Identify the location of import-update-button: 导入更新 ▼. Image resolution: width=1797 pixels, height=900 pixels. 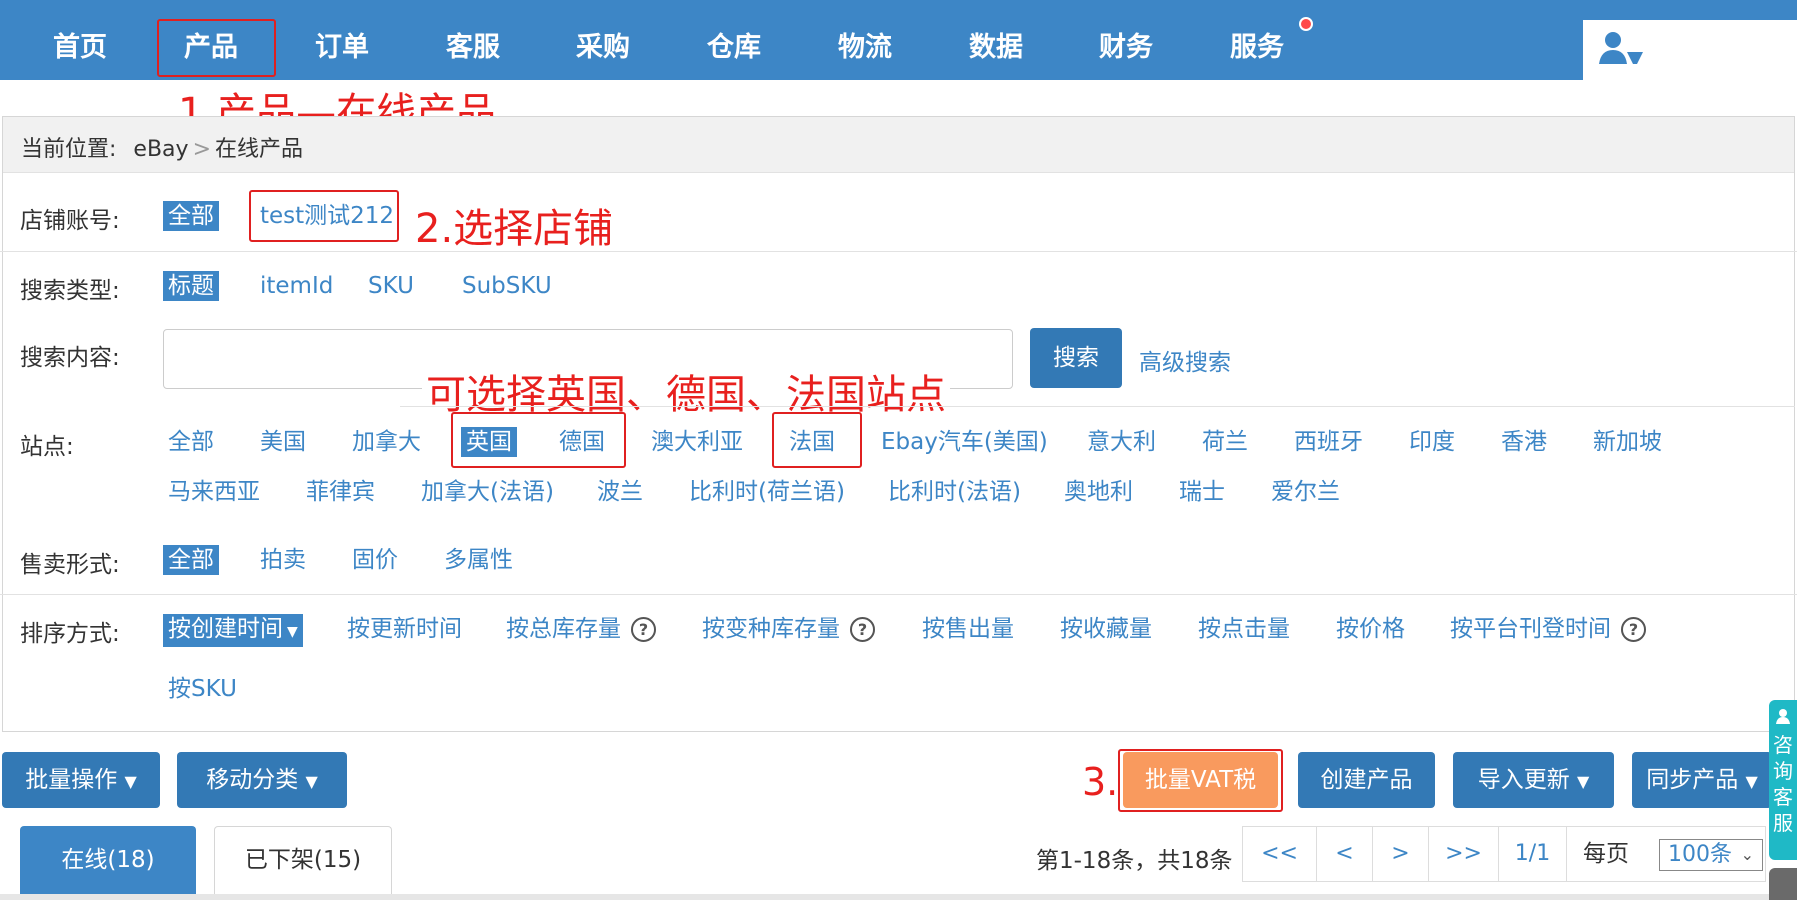
(1533, 780).